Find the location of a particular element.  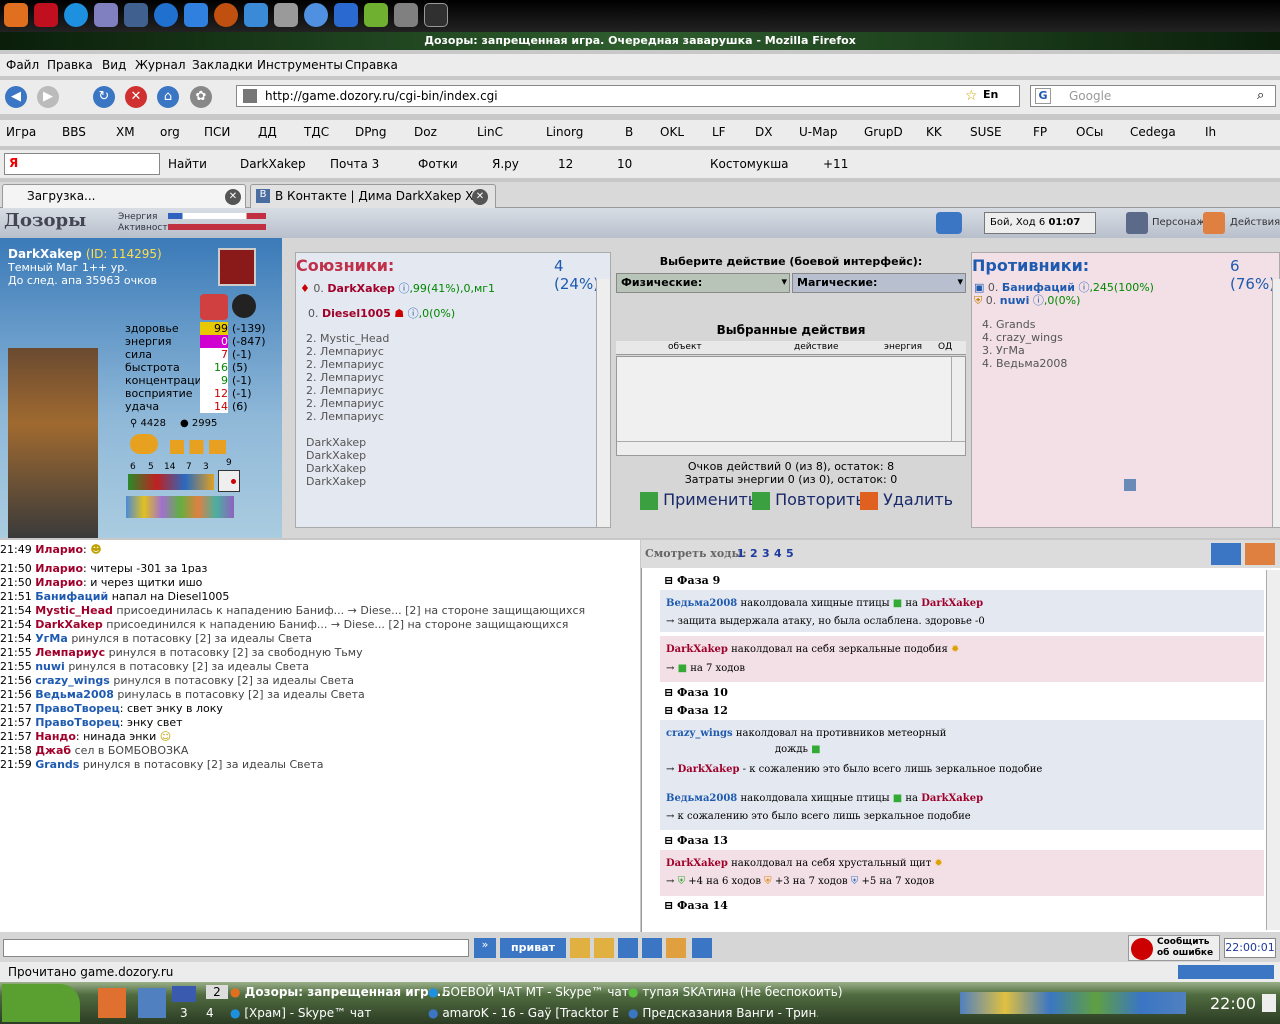

home-folder-icon is located at coordinates (112, 1003).